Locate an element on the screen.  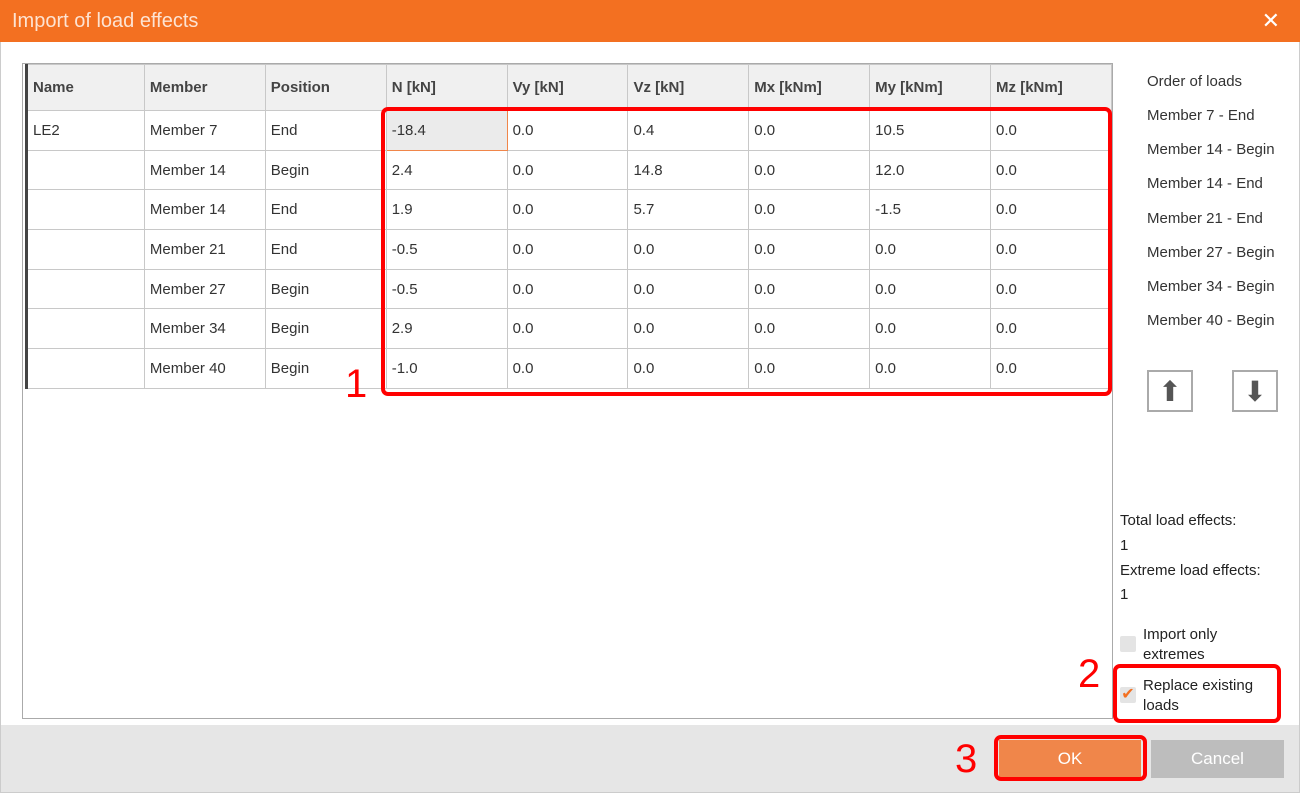
arrow-up-icon: ⬆ is located at coordinates (1170, 391).